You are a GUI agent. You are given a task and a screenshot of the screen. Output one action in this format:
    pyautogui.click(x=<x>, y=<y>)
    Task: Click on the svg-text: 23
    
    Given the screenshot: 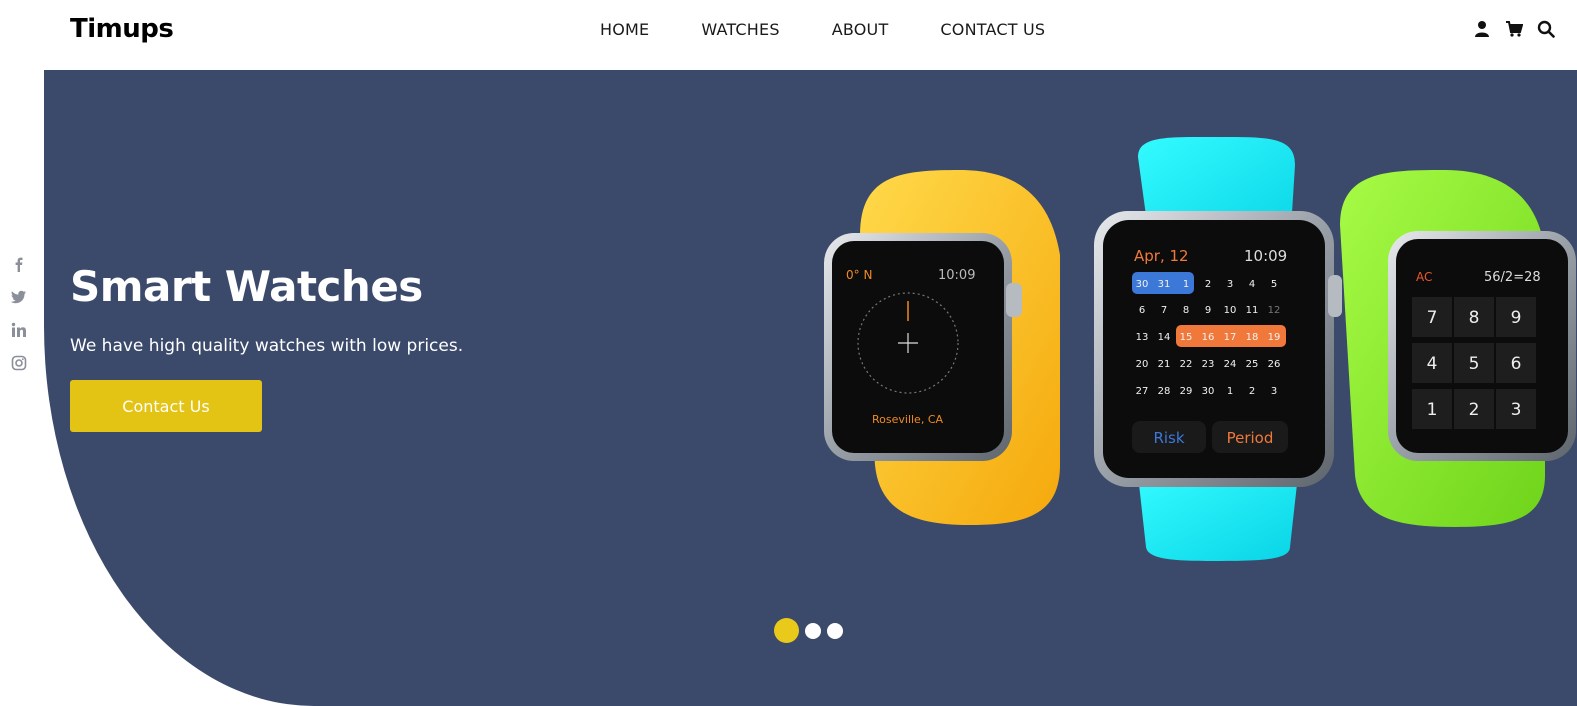 What is the action you would take?
    pyautogui.click(x=1208, y=364)
    